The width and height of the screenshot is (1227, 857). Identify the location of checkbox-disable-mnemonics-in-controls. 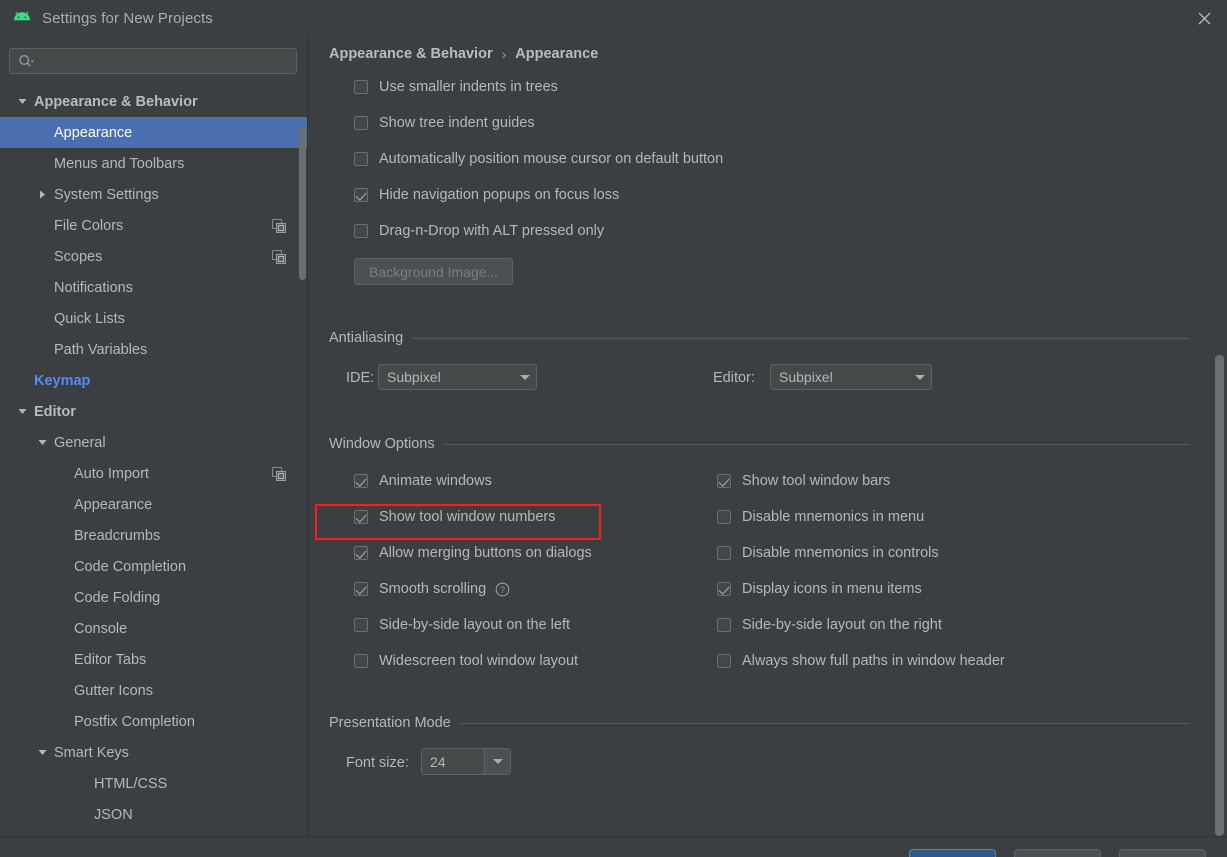
(724, 553).